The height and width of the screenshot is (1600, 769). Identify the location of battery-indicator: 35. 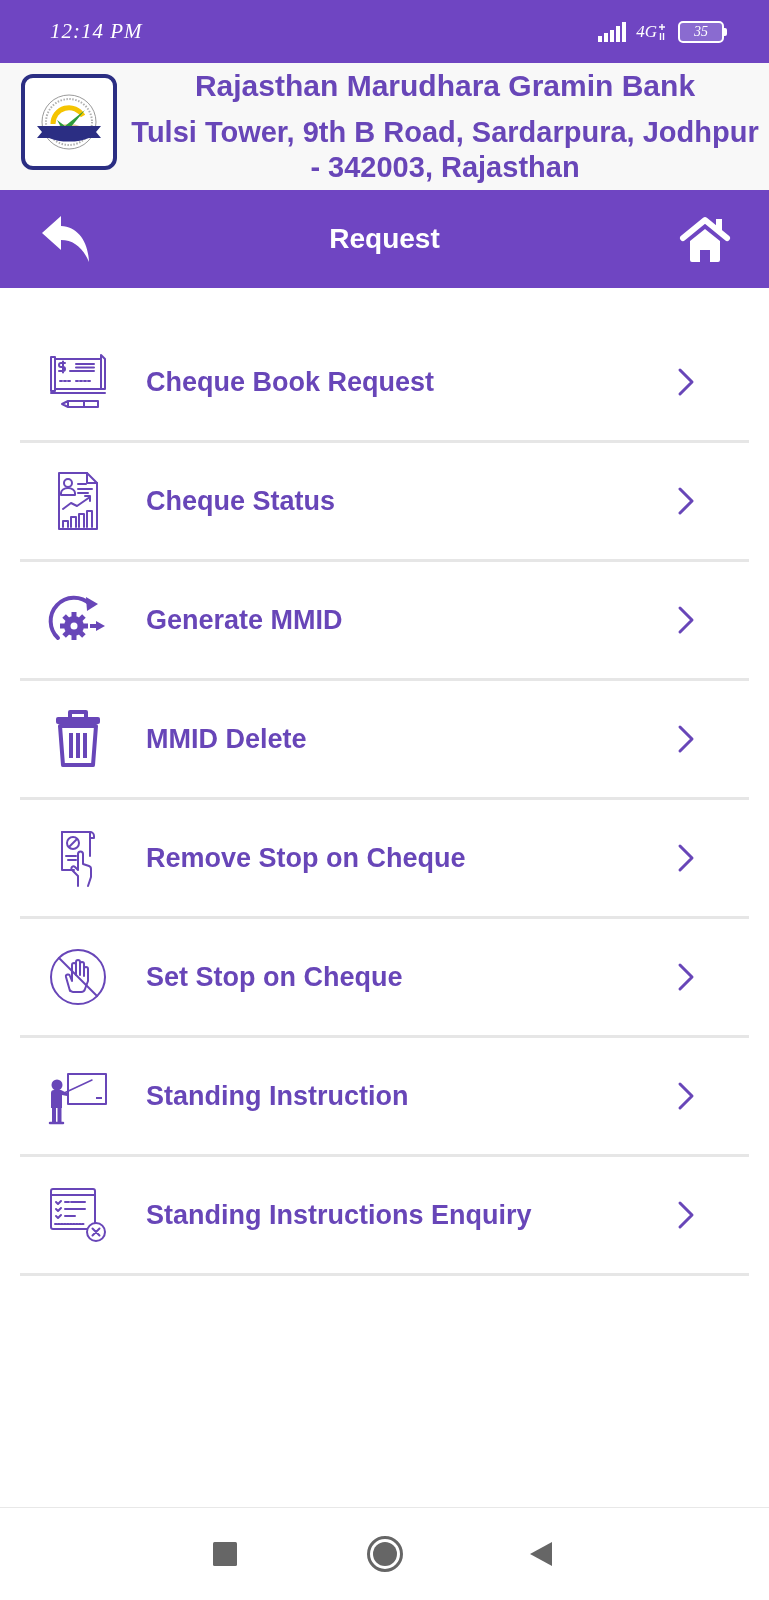
(701, 31).